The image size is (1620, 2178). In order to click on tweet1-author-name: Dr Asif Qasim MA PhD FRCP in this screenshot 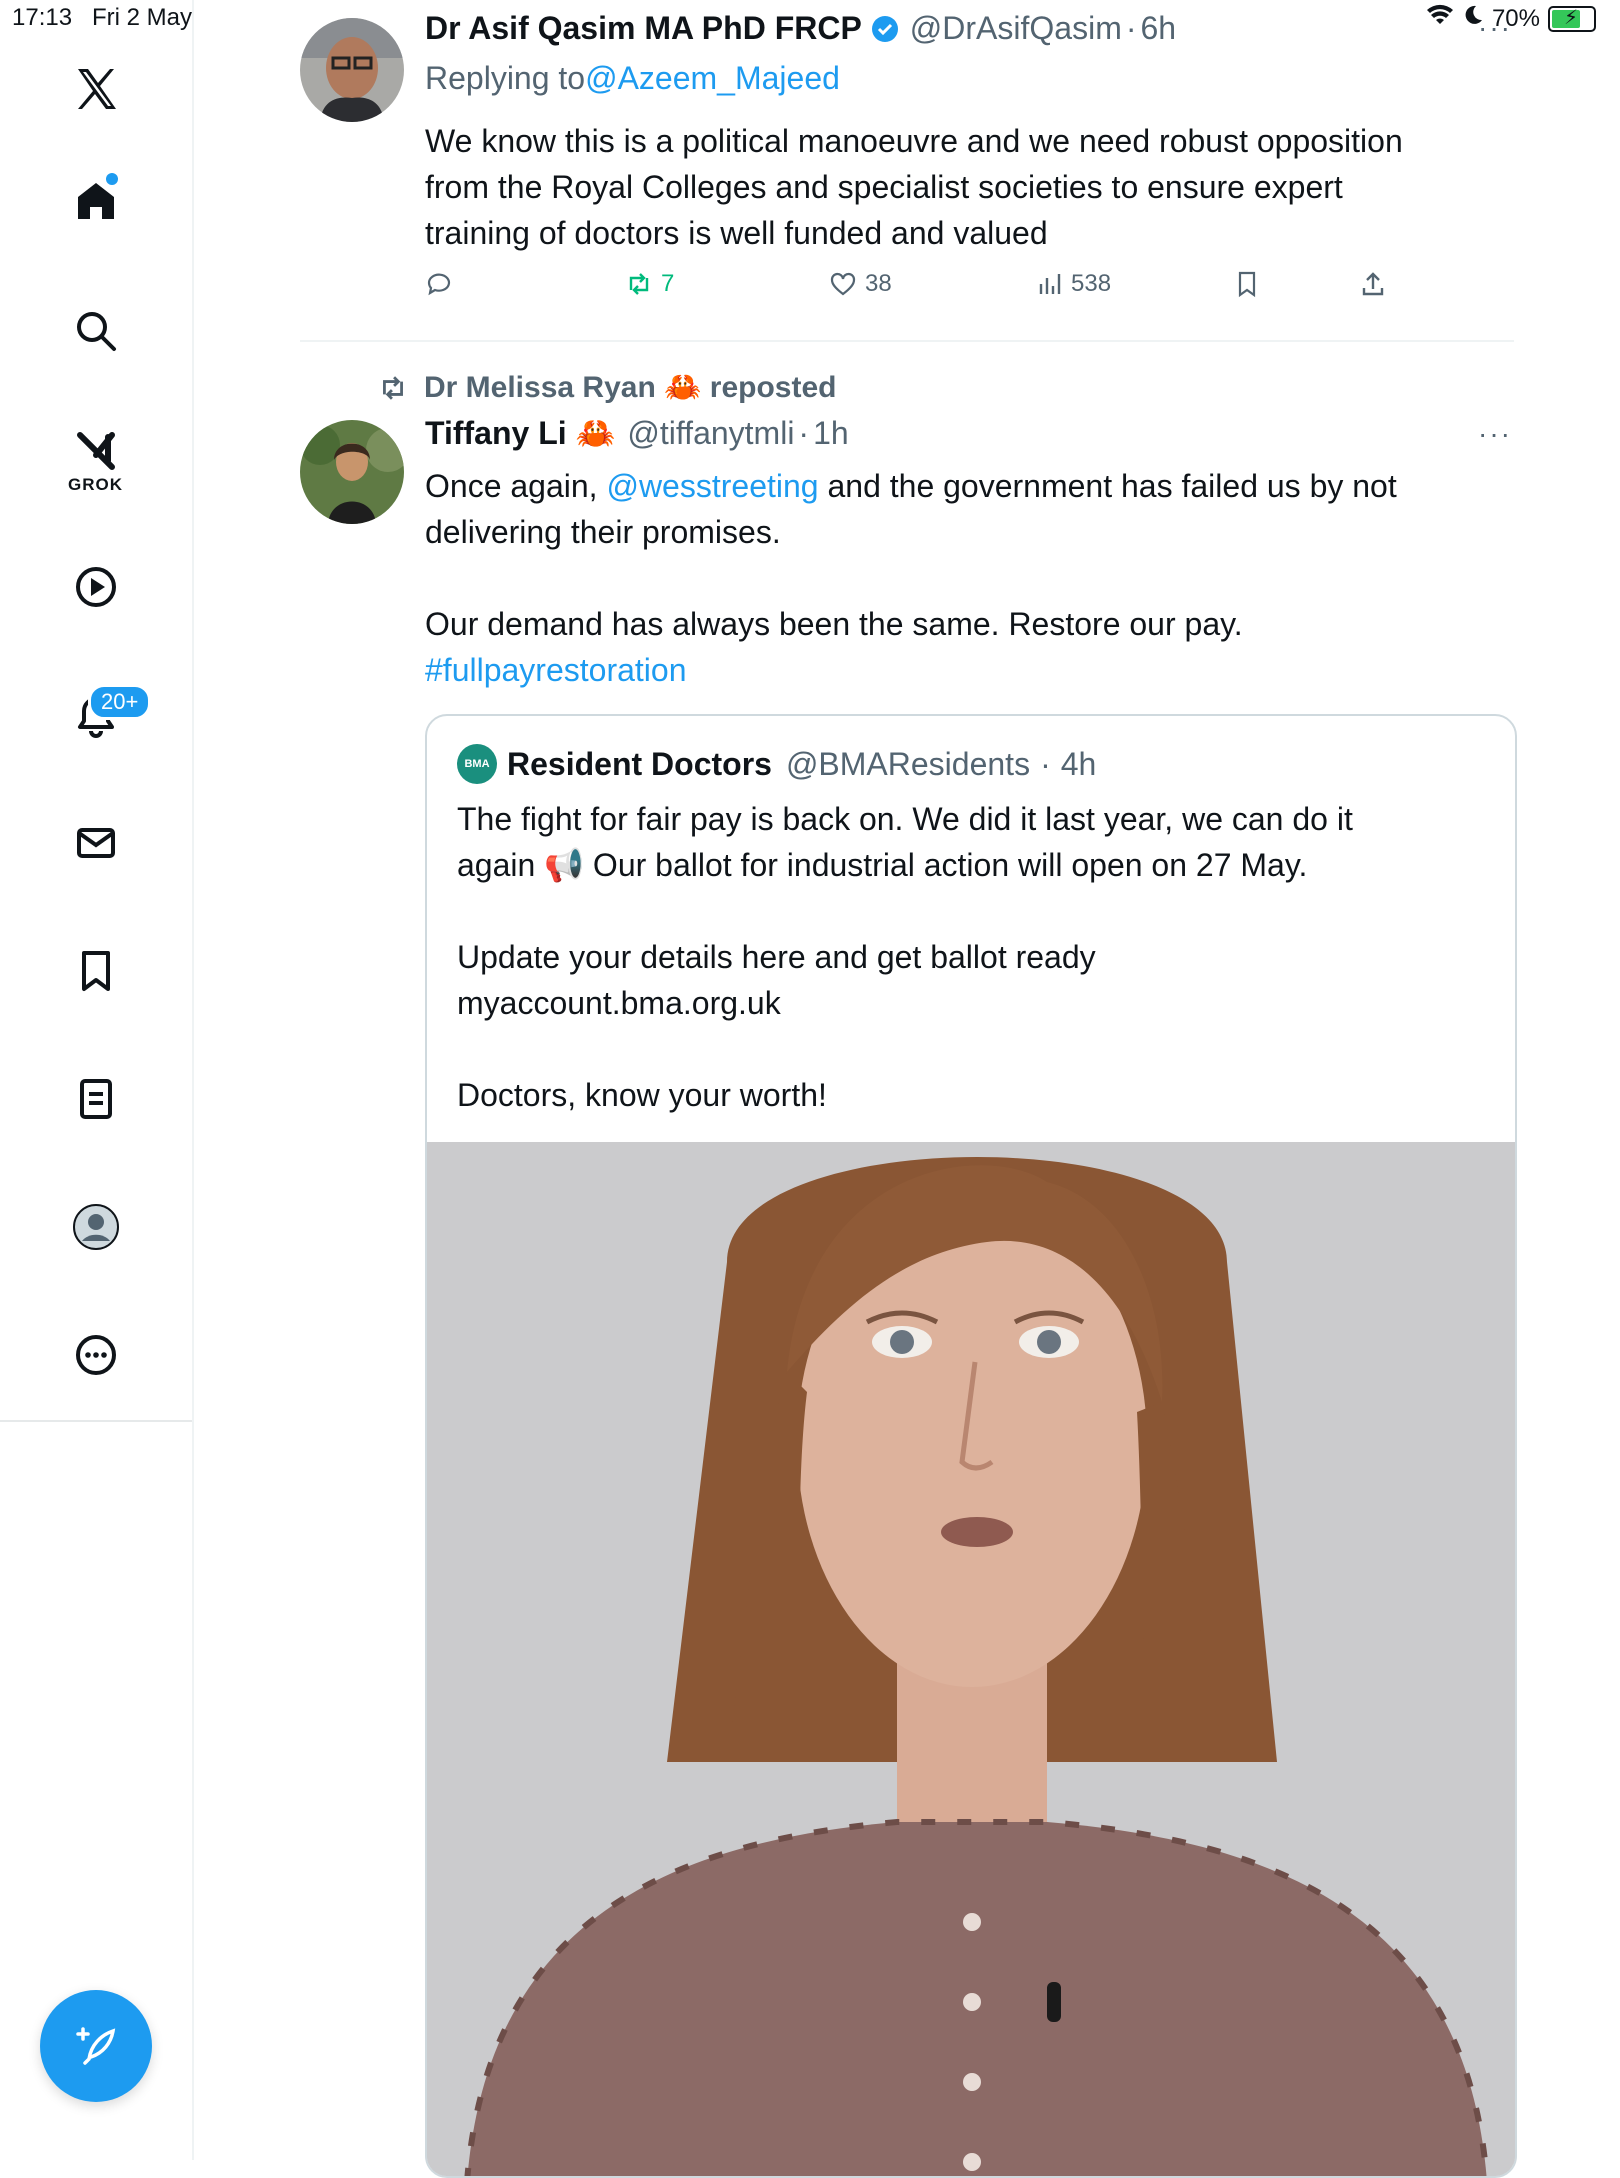, I will do `click(643, 28)`.